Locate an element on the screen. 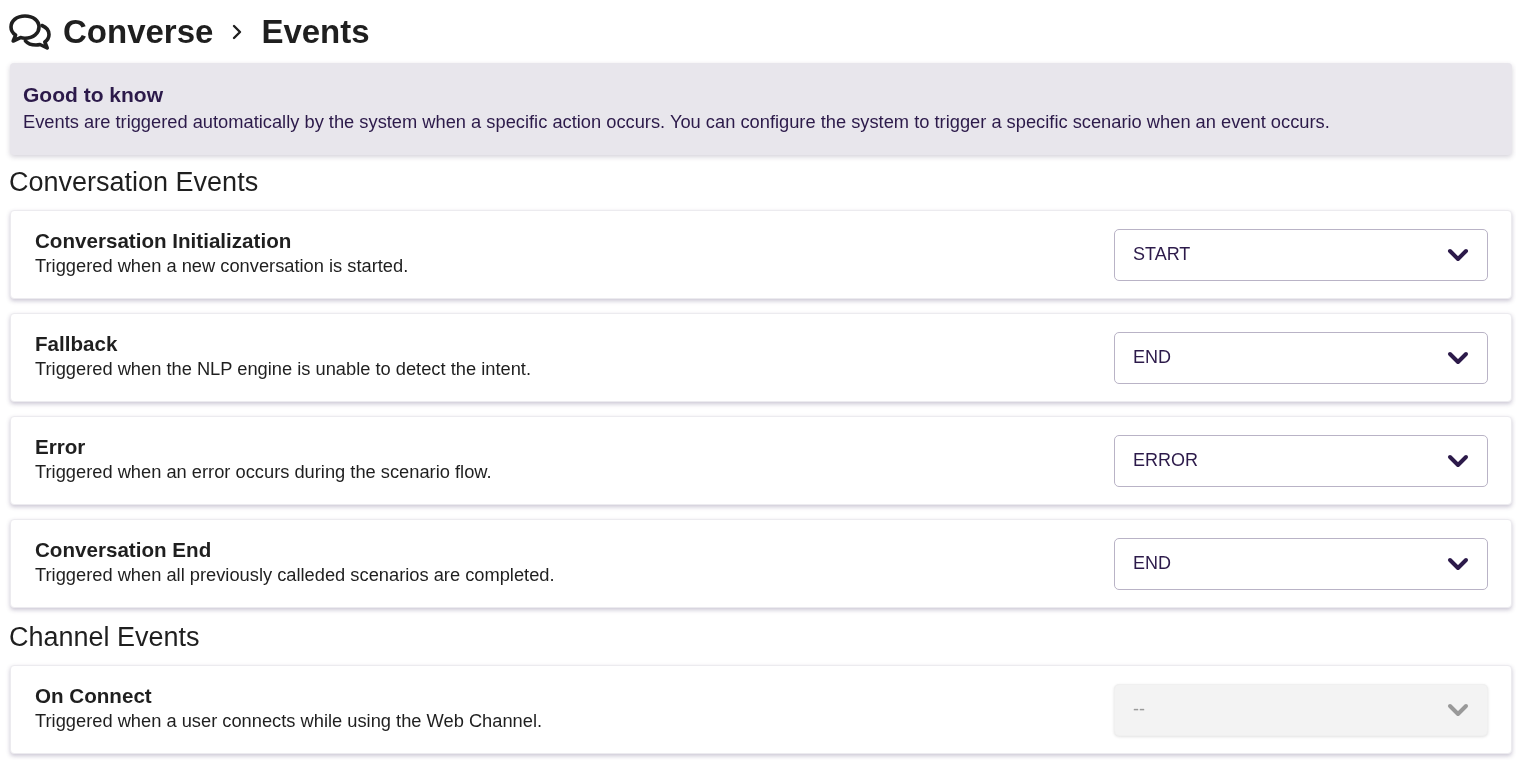 The image size is (1516, 760). event-description: Triggered when a user connects while using the Web Channel. is located at coordinates (289, 720).